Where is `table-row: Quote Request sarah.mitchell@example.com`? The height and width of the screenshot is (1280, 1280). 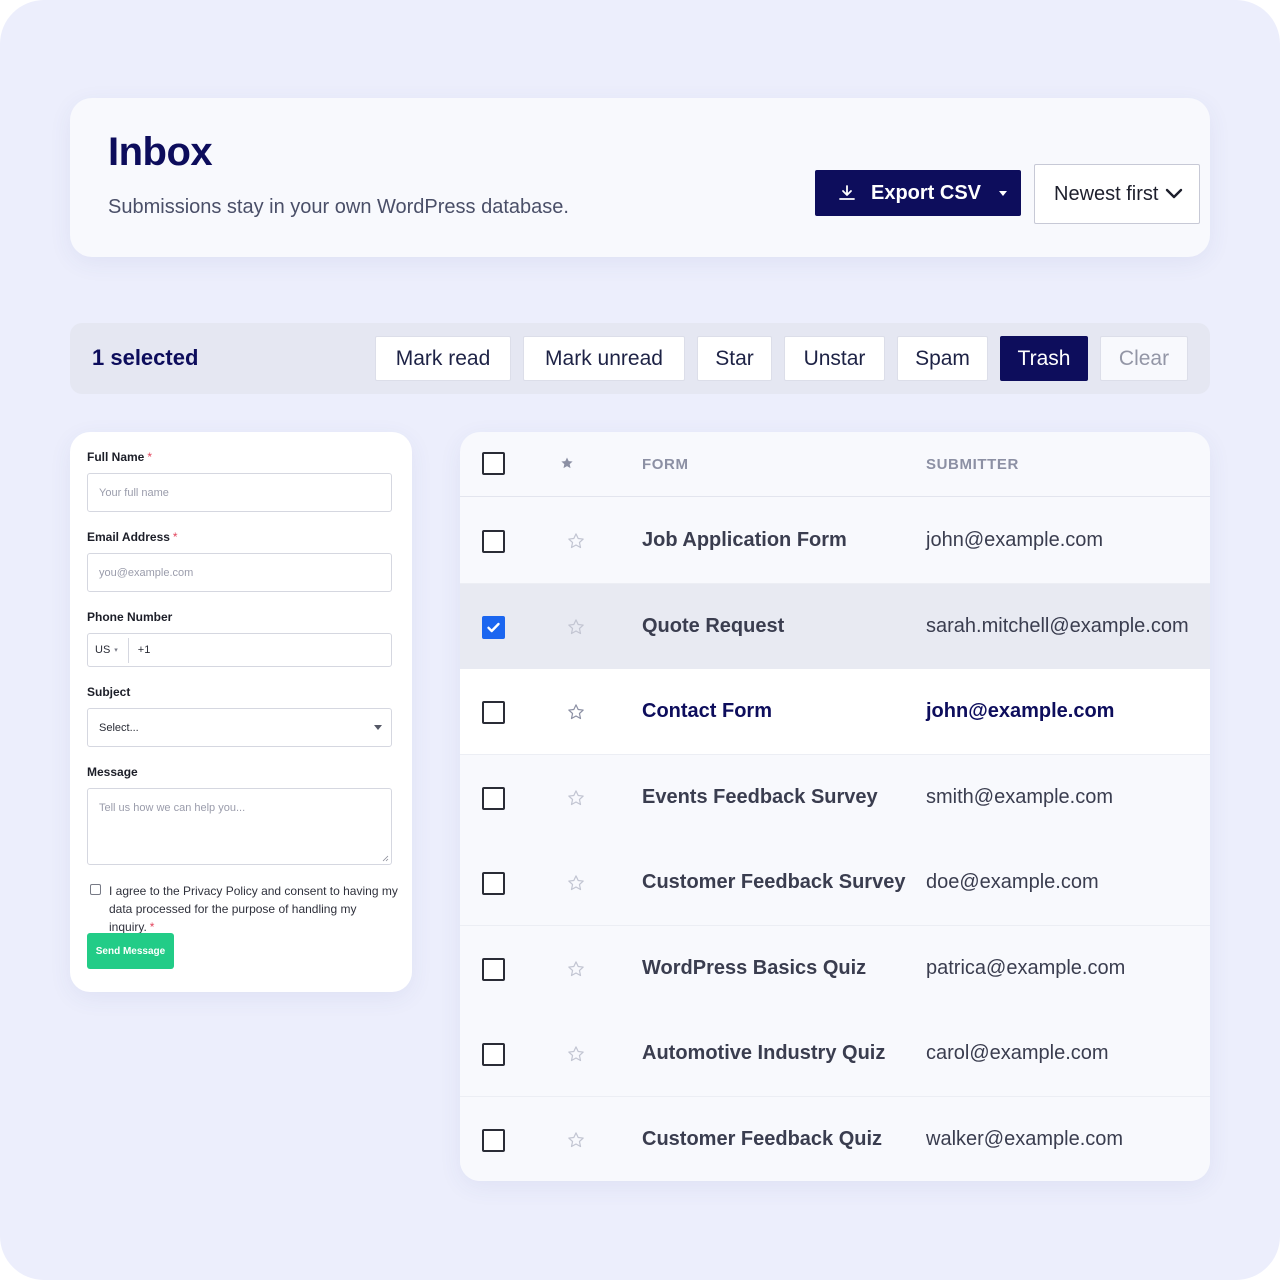
table-row: Quote Request sarah.mitchell@example.com is located at coordinates (835, 626).